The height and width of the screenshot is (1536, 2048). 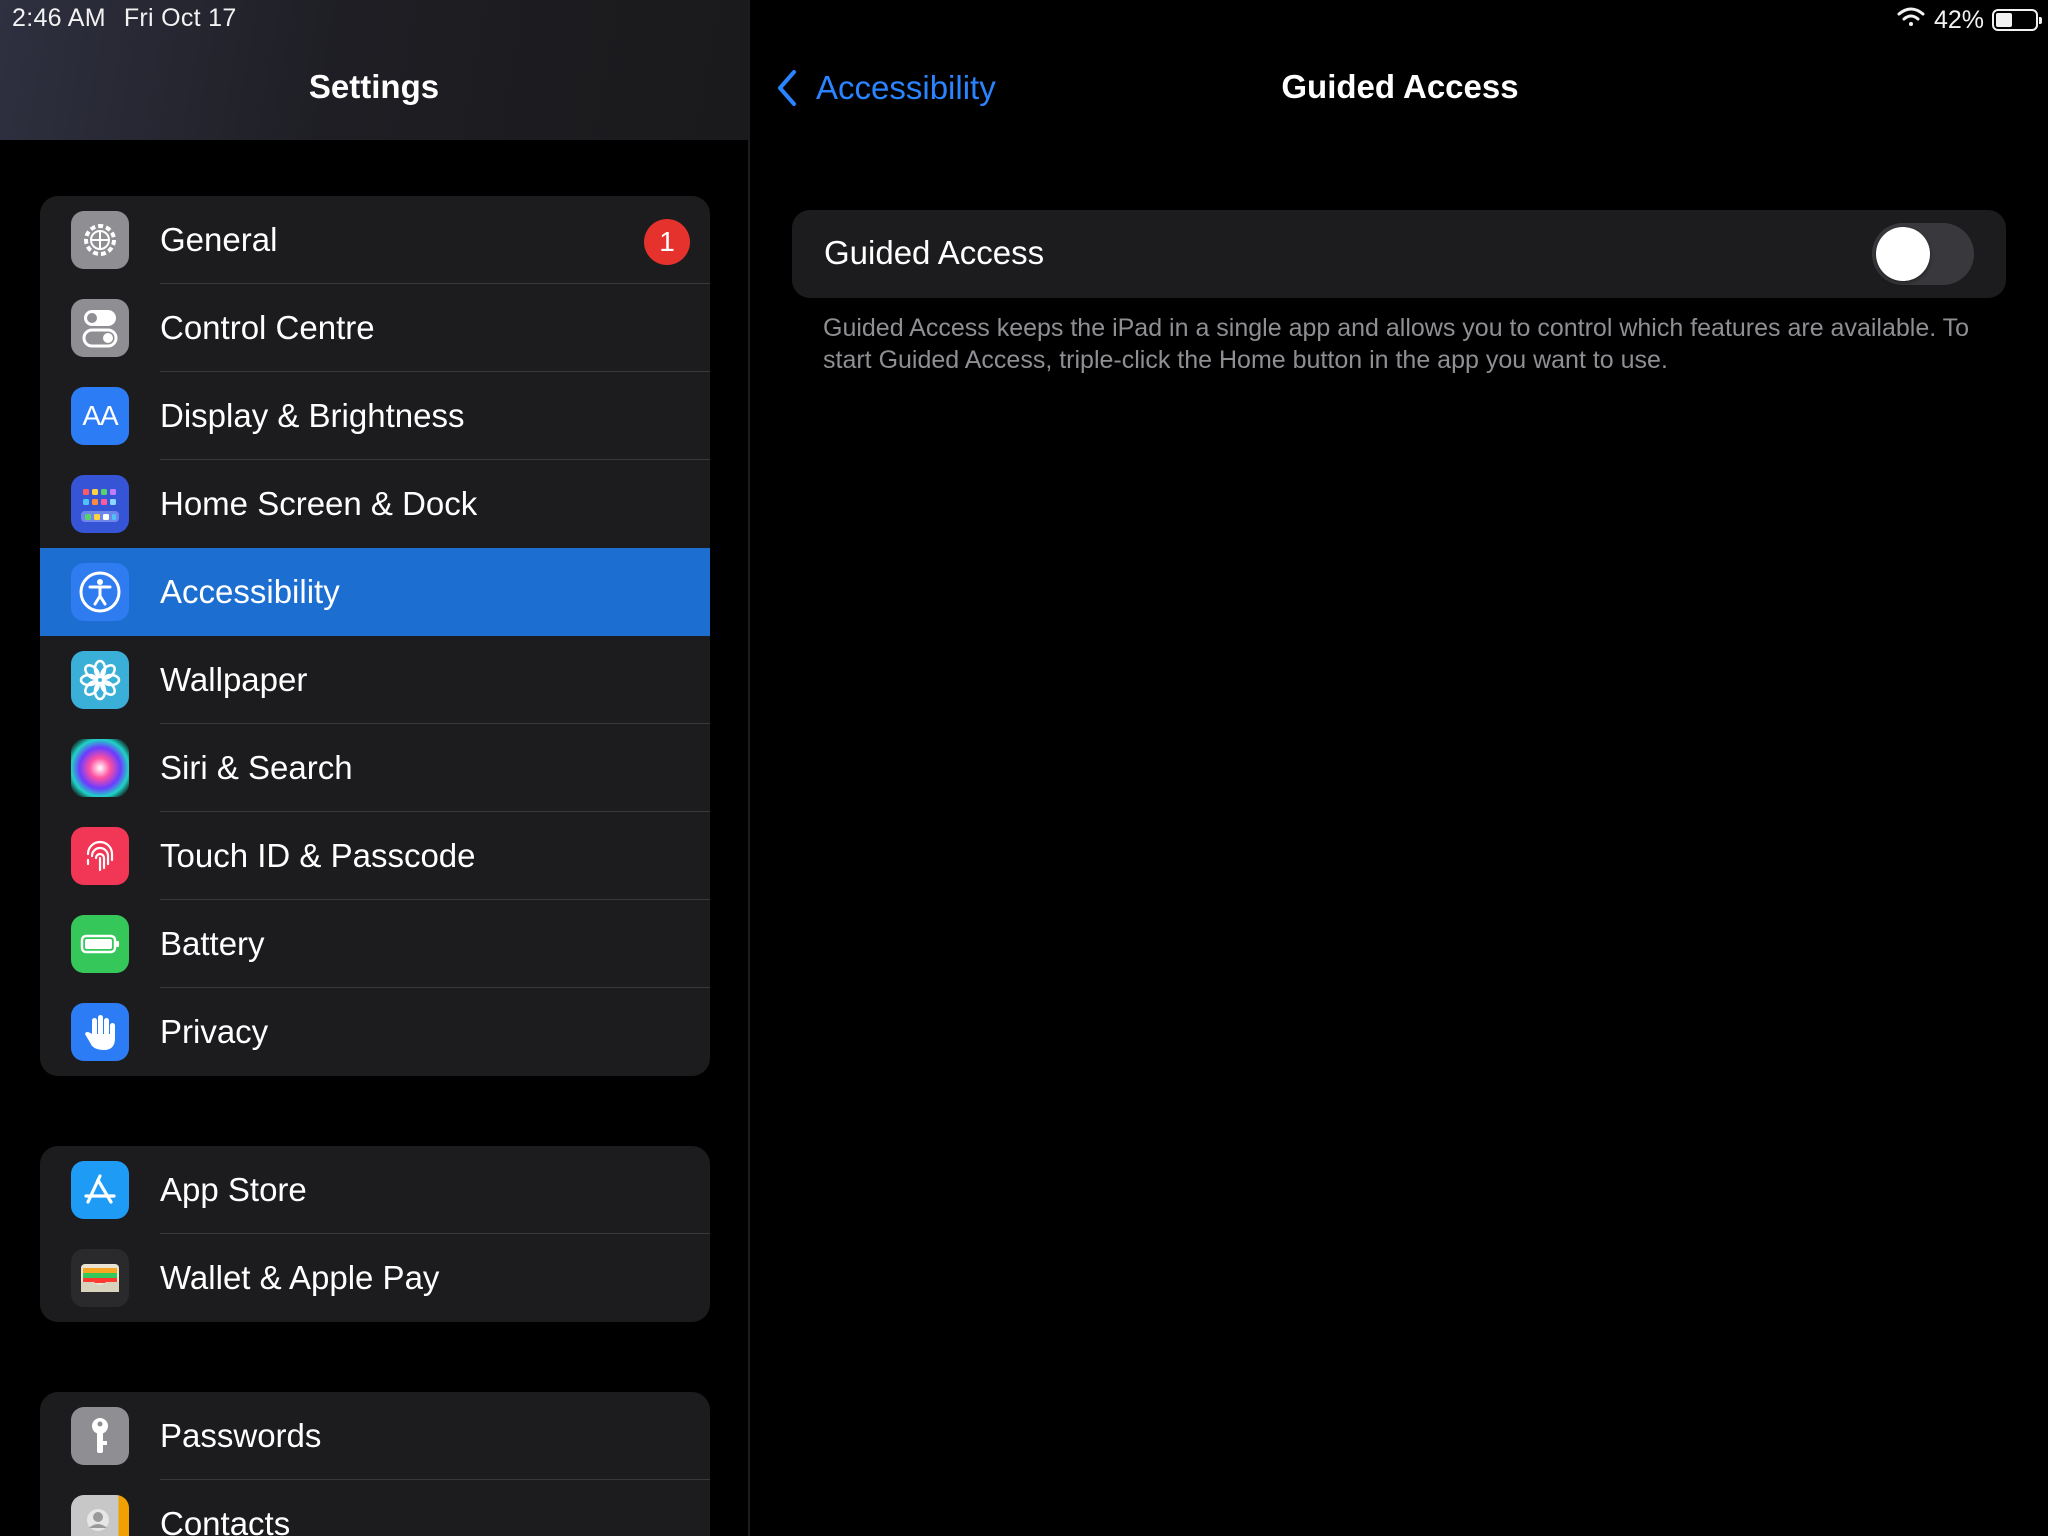 What do you see at coordinates (1911, 20) in the screenshot?
I see `wifi-icon` at bounding box center [1911, 20].